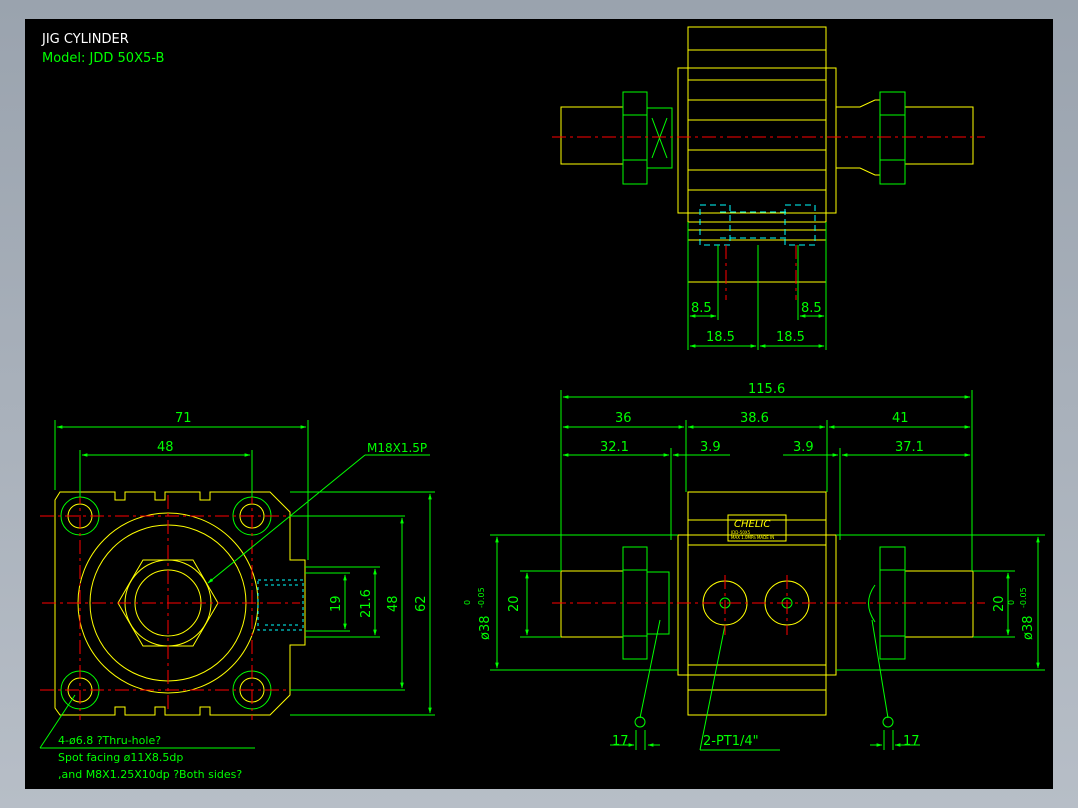 This screenshot has height=808, width=1078. I want to click on top-dim-right-small: 8.5, so click(811, 308).